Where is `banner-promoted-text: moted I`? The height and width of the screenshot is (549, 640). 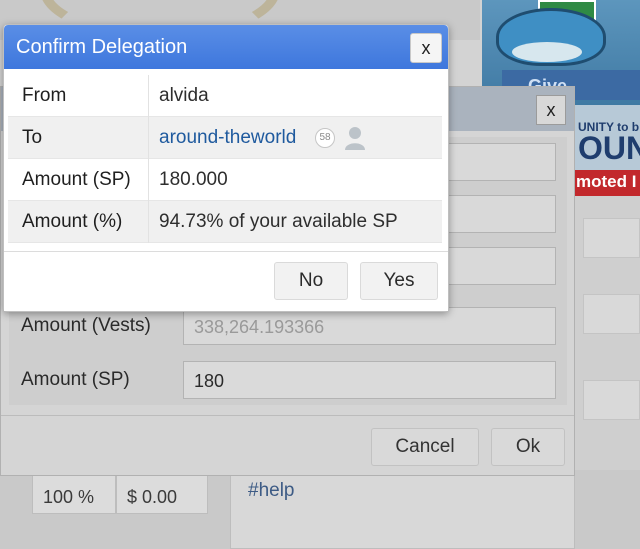 banner-promoted-text: moted I is located at coordinates (606, 181).